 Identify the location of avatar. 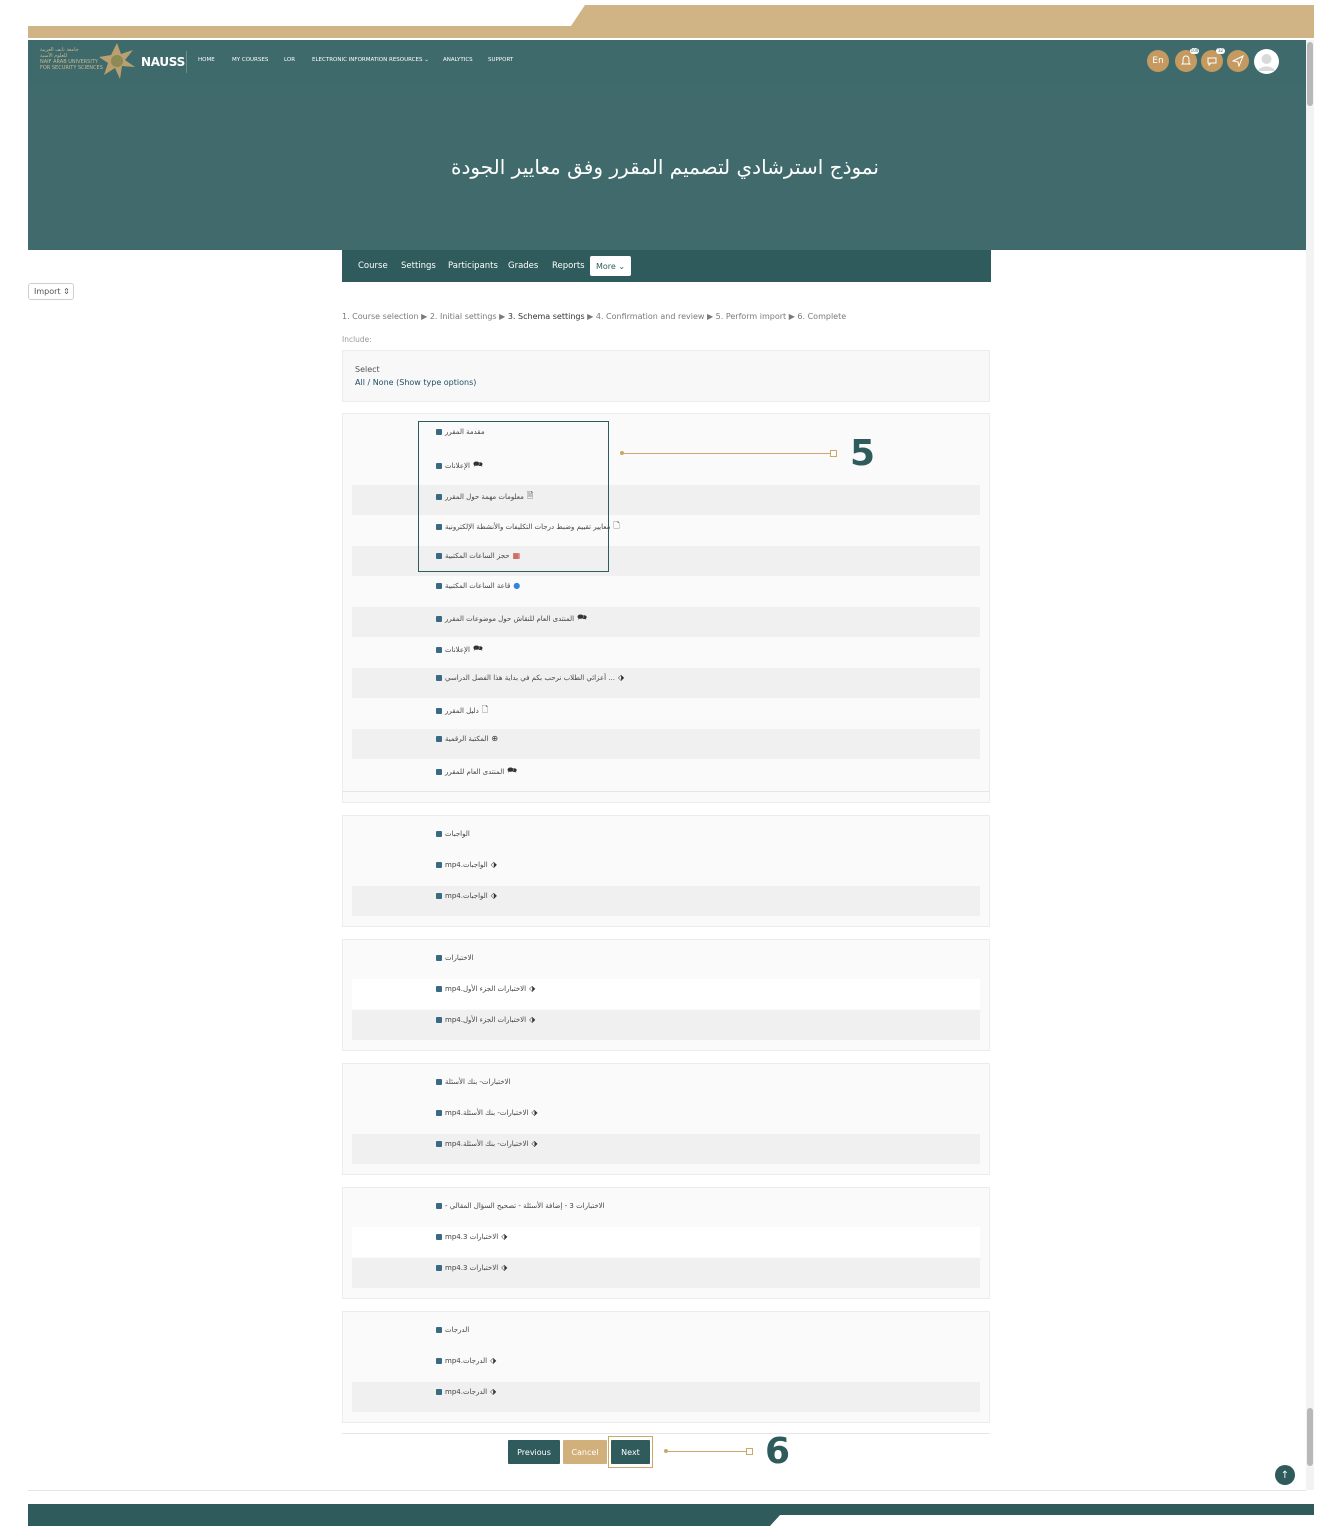
(1266, 61).